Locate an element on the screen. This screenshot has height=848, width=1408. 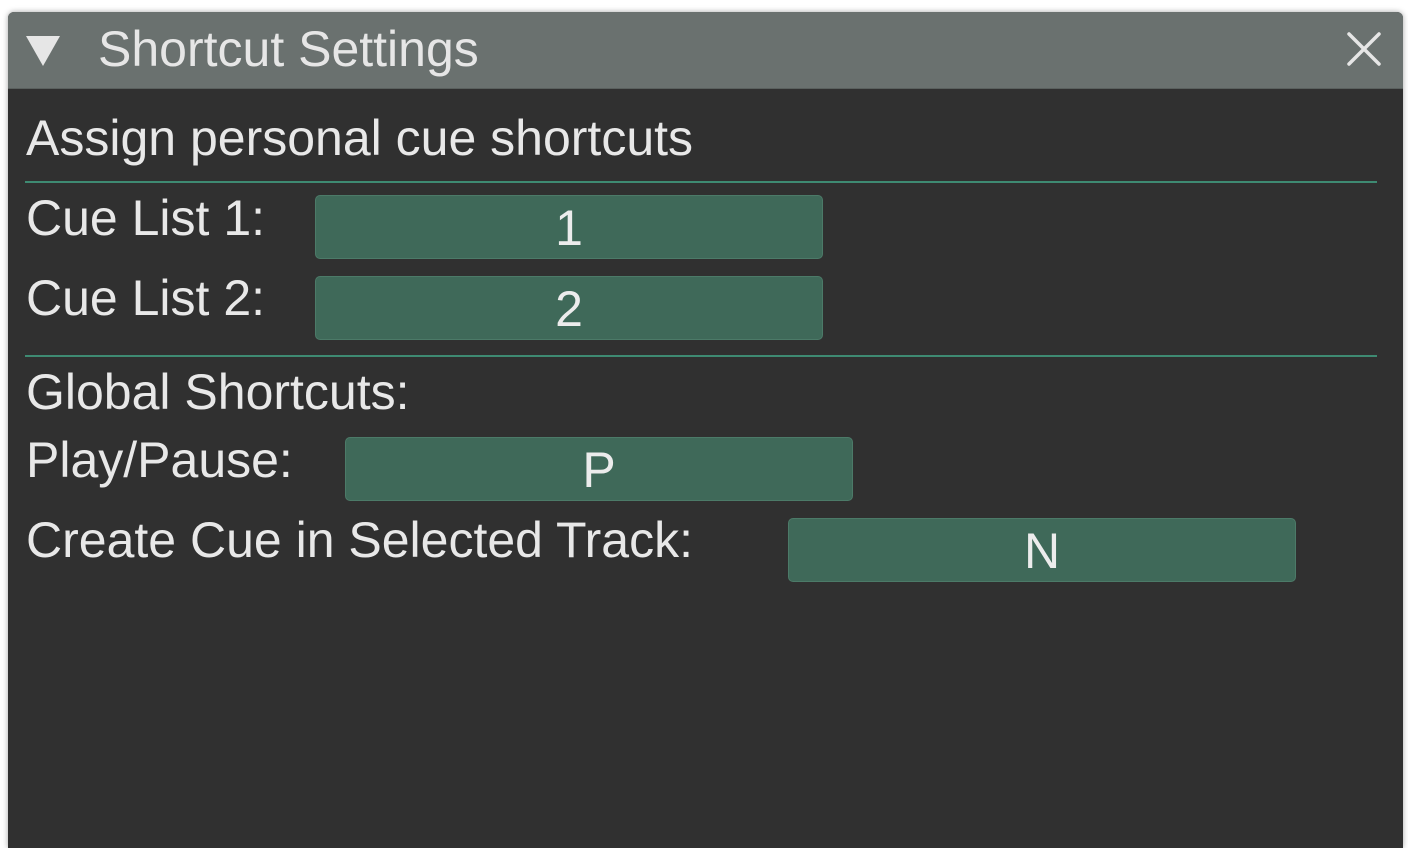
triangle-down-icon is located at coordinates (43, 51).